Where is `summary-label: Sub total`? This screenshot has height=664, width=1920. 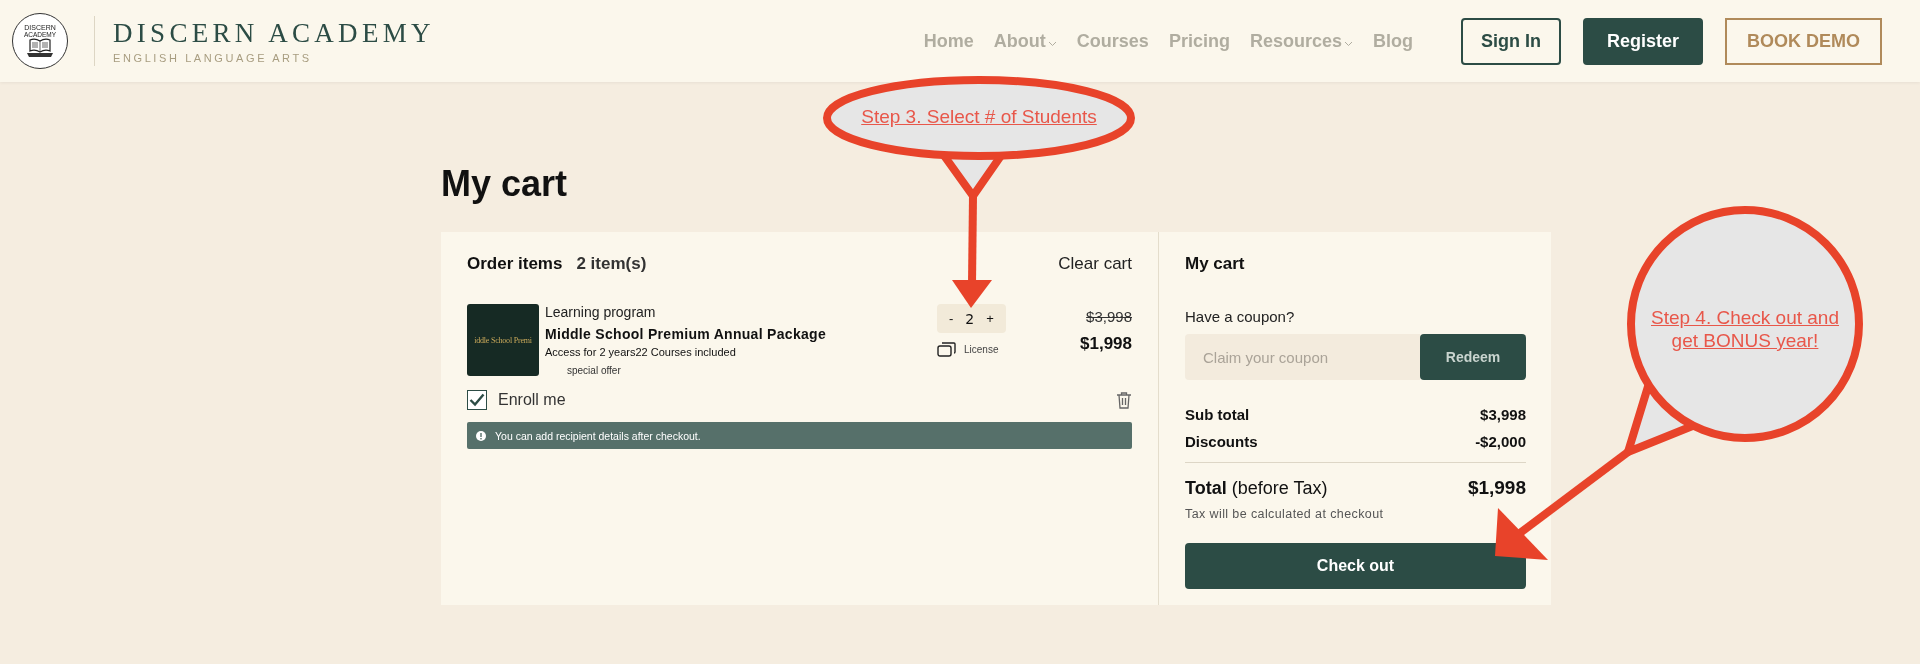 summary-label: Sub total is located at coordinates (1217, 414).